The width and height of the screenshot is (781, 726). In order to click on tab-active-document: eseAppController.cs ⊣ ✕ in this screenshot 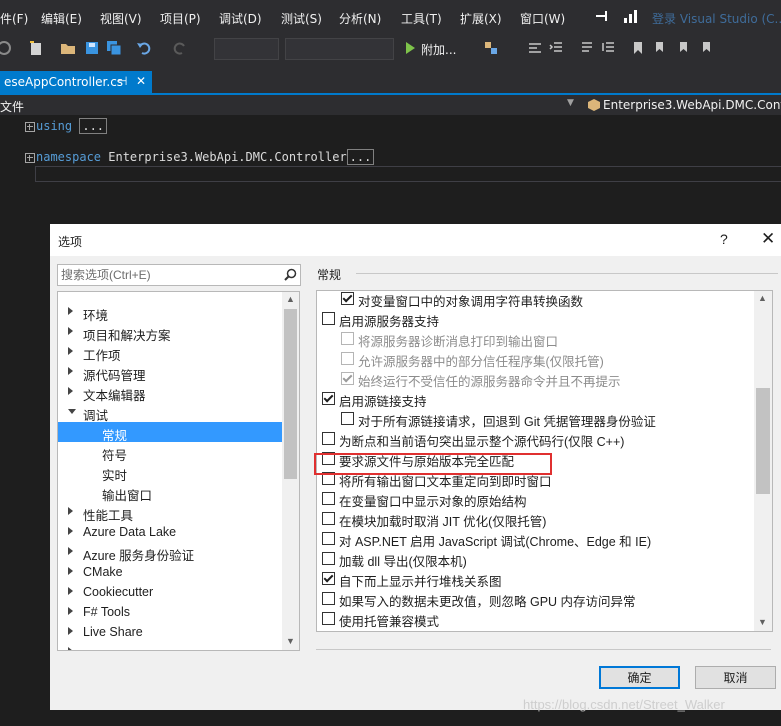, I will do `click(76, 82)`.